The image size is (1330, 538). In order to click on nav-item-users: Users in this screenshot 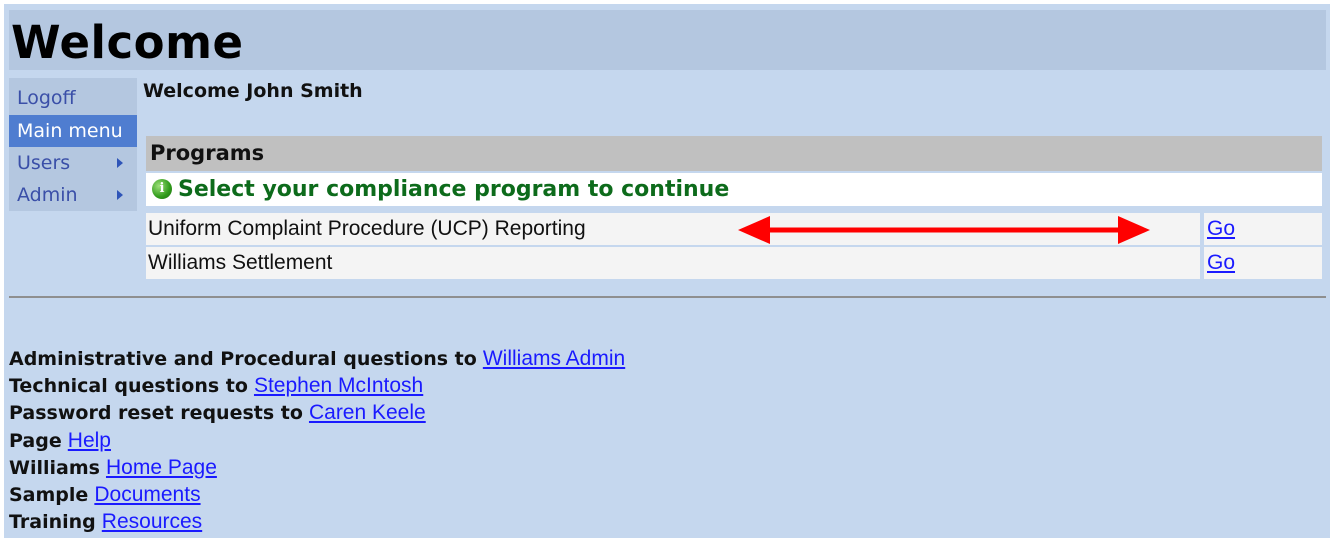, I will do `click(73, 163)`.